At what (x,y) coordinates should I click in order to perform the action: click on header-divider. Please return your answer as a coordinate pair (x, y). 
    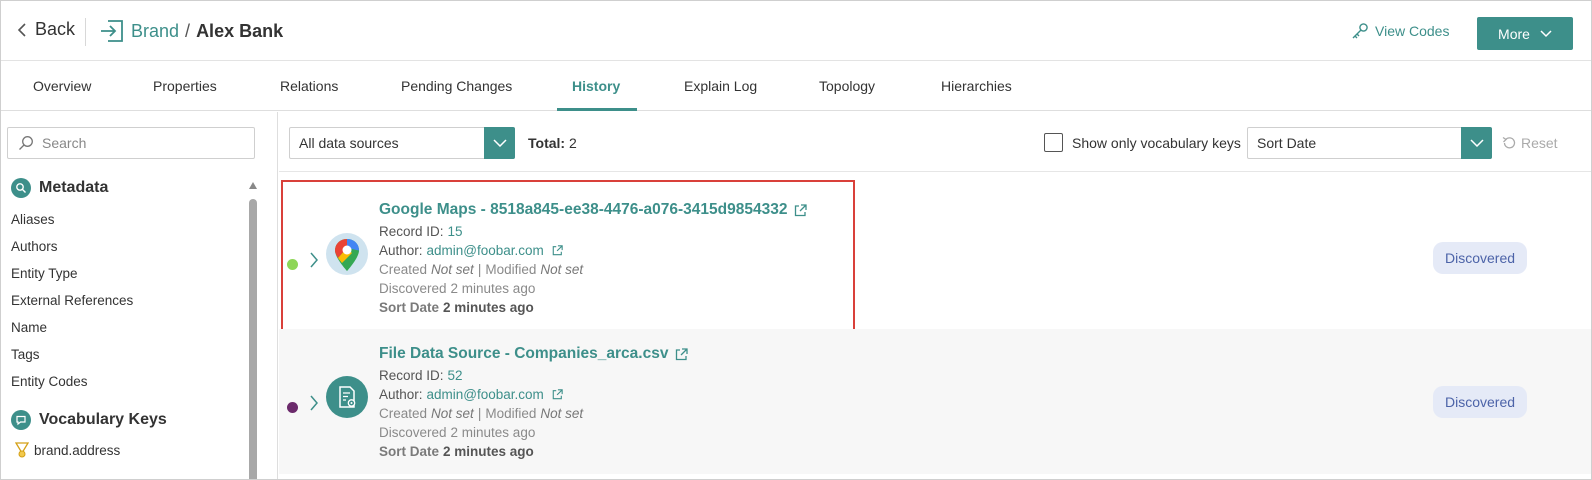
    Looking at the image, I should click on (85, 32).